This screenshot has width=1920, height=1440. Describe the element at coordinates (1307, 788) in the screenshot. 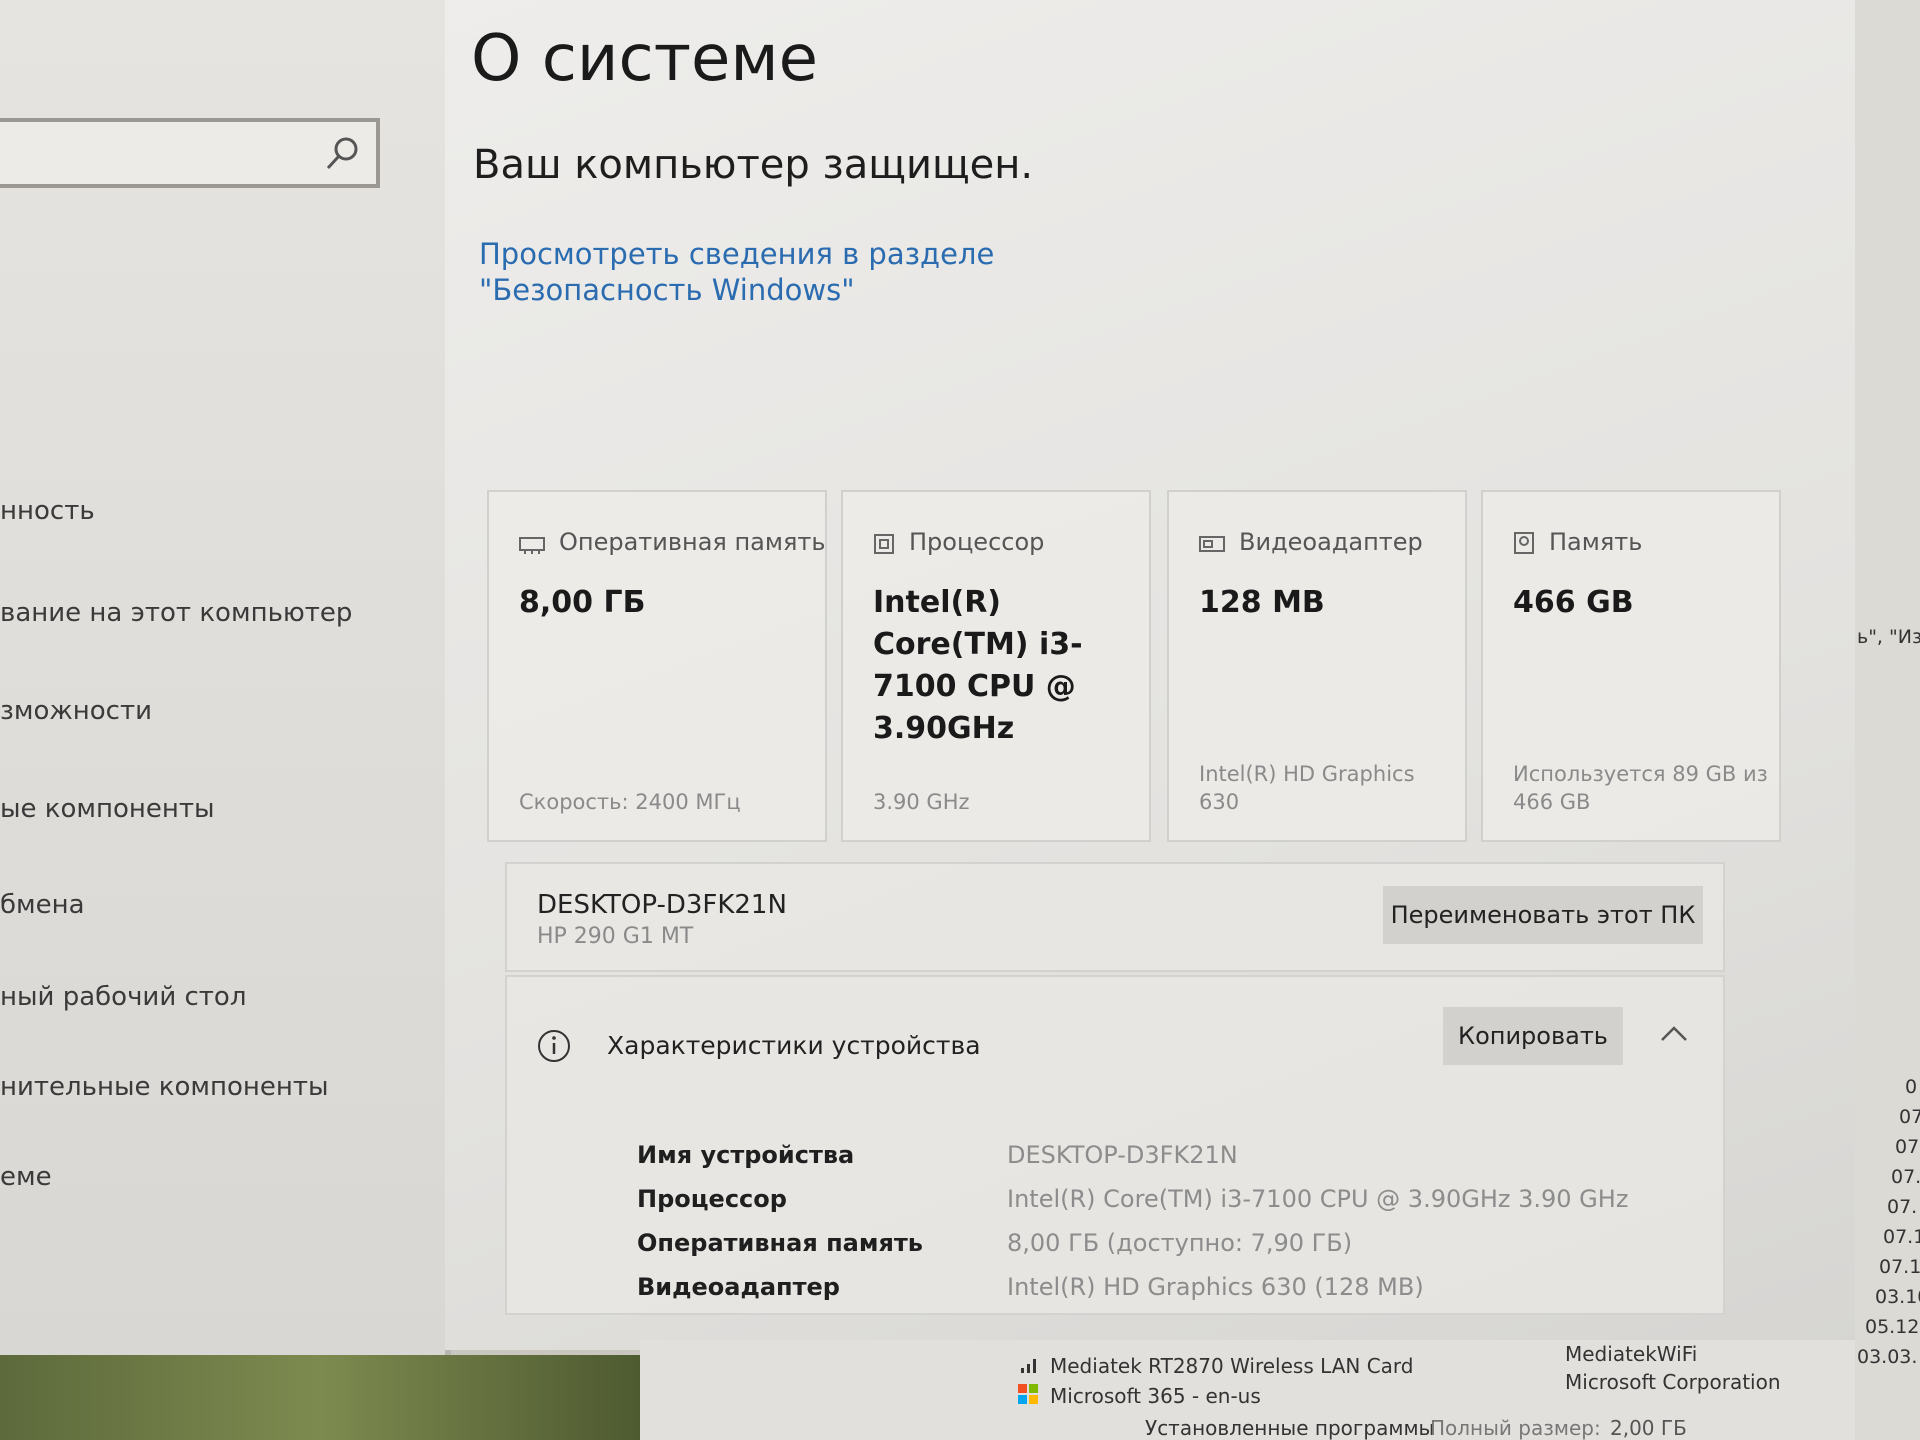

I see `gpu-card-footer: Intel(R) HD Graphics 630` at that location.